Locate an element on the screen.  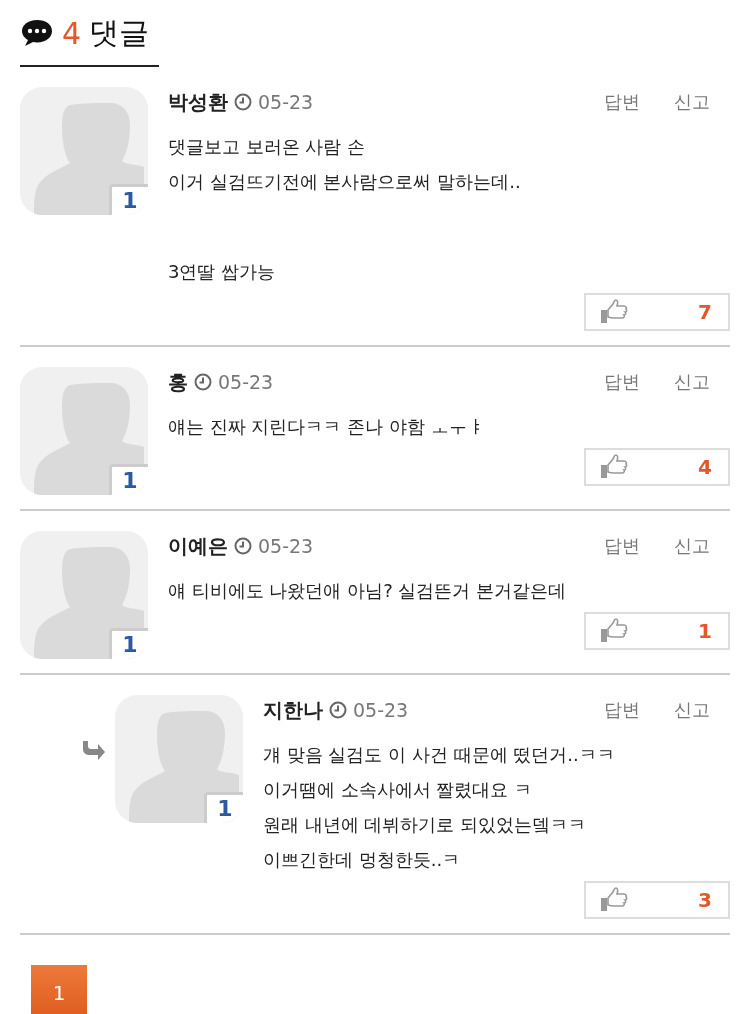
comment-text: 댓글보고 보러온 사람 손 is located at coordinates (267, 147).